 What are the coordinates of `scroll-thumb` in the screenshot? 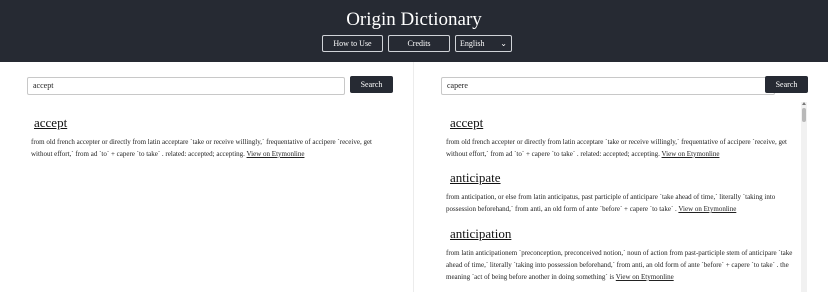 It's located at (804, 115).